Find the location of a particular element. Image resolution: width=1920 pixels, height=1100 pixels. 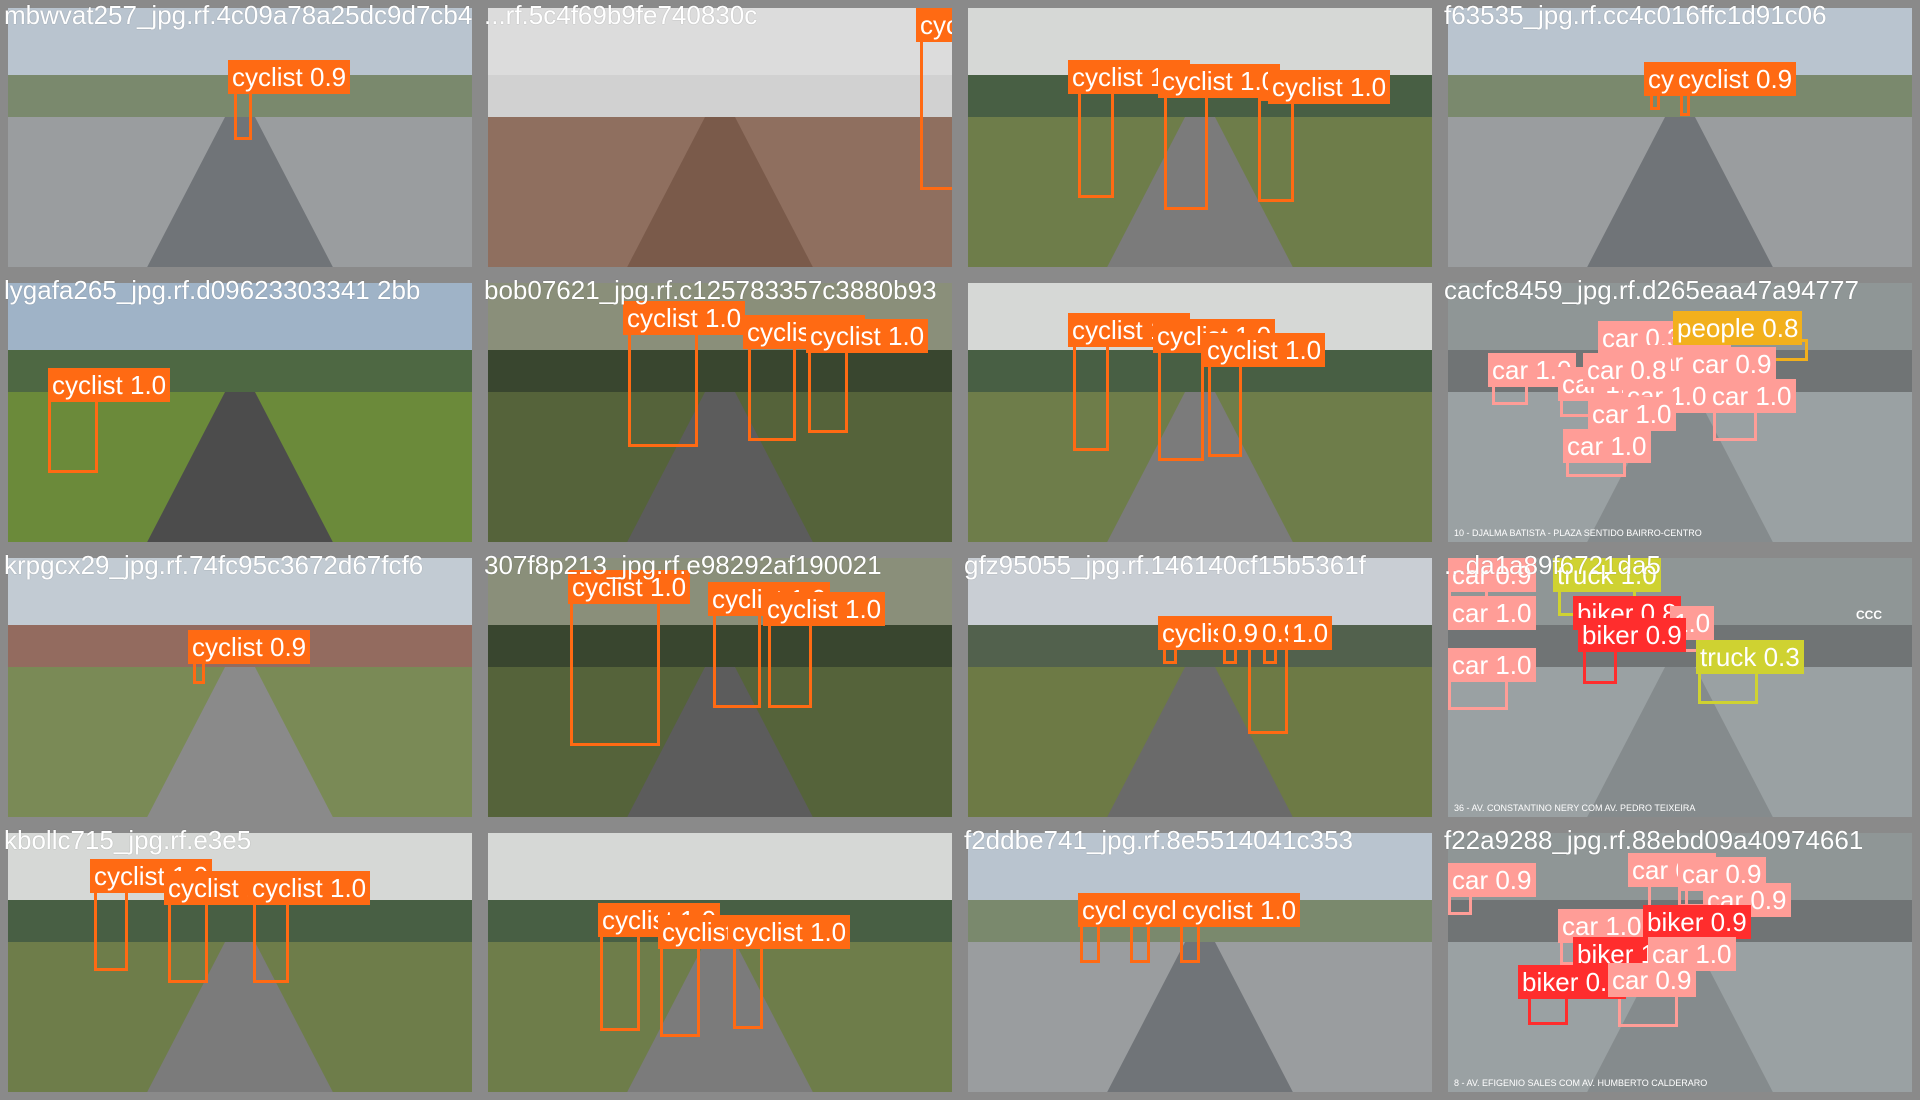

detection-label: 0.9 is located at coordinates (1240, 633).